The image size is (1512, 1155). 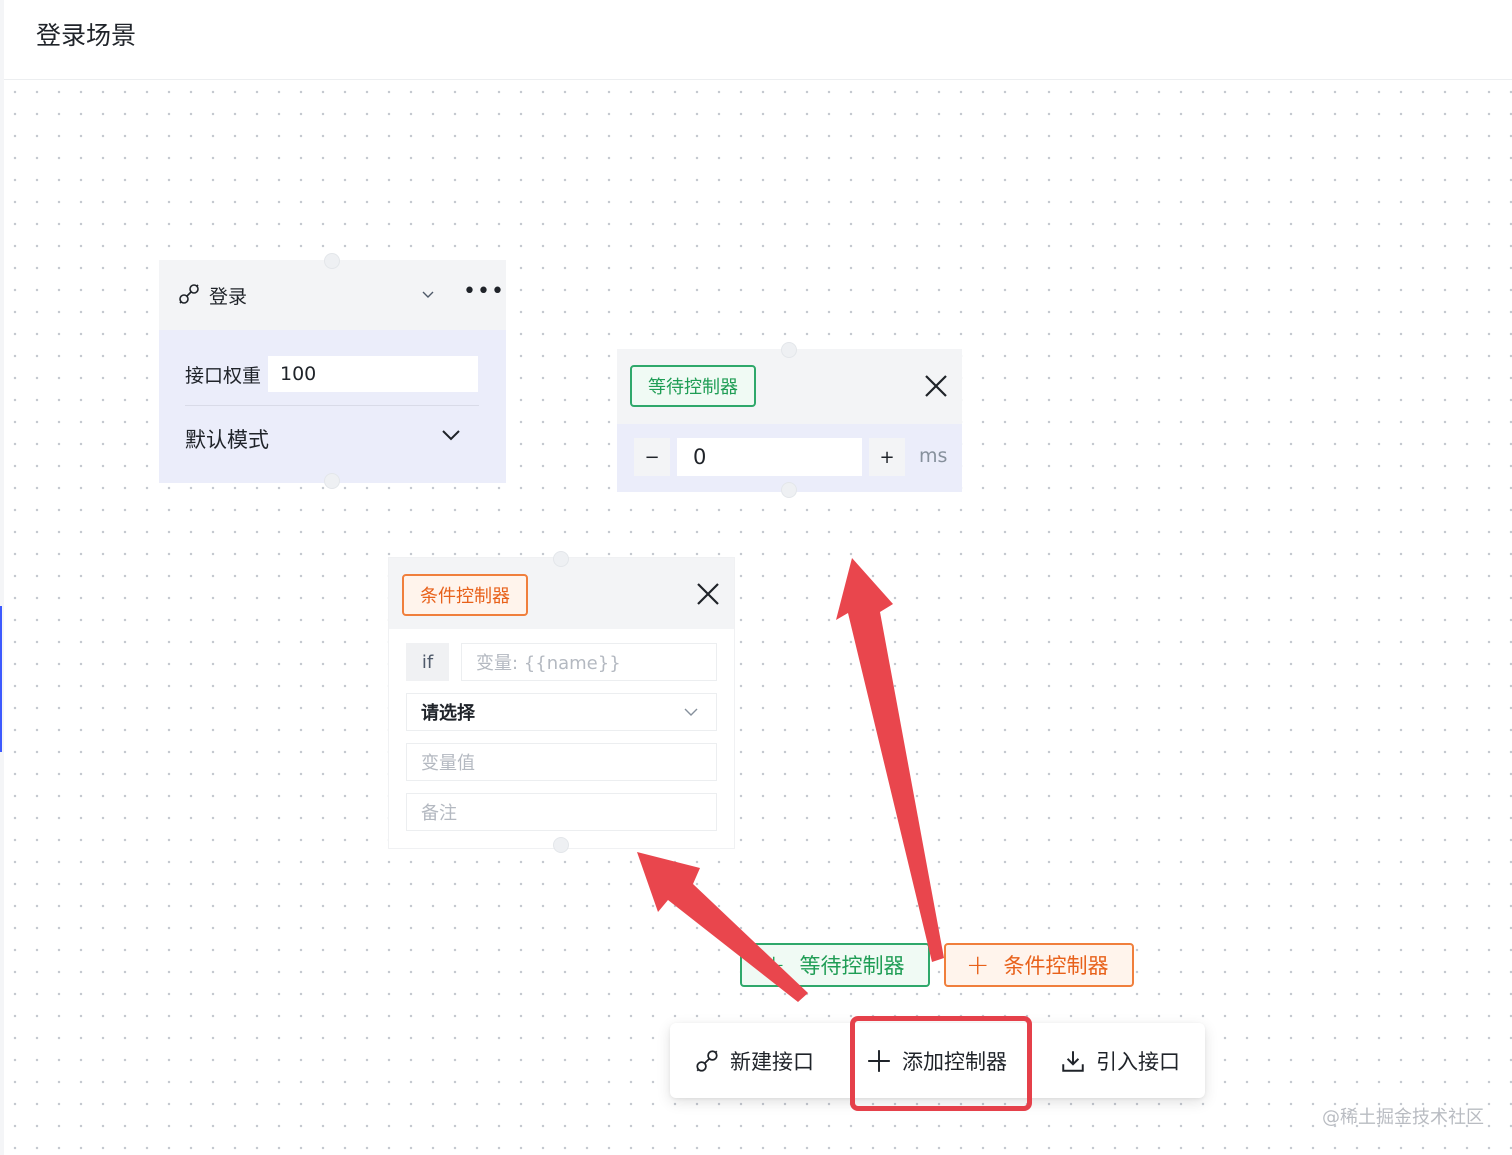 I want to click on api-node-name: 登录, so click(x=228, y=297).